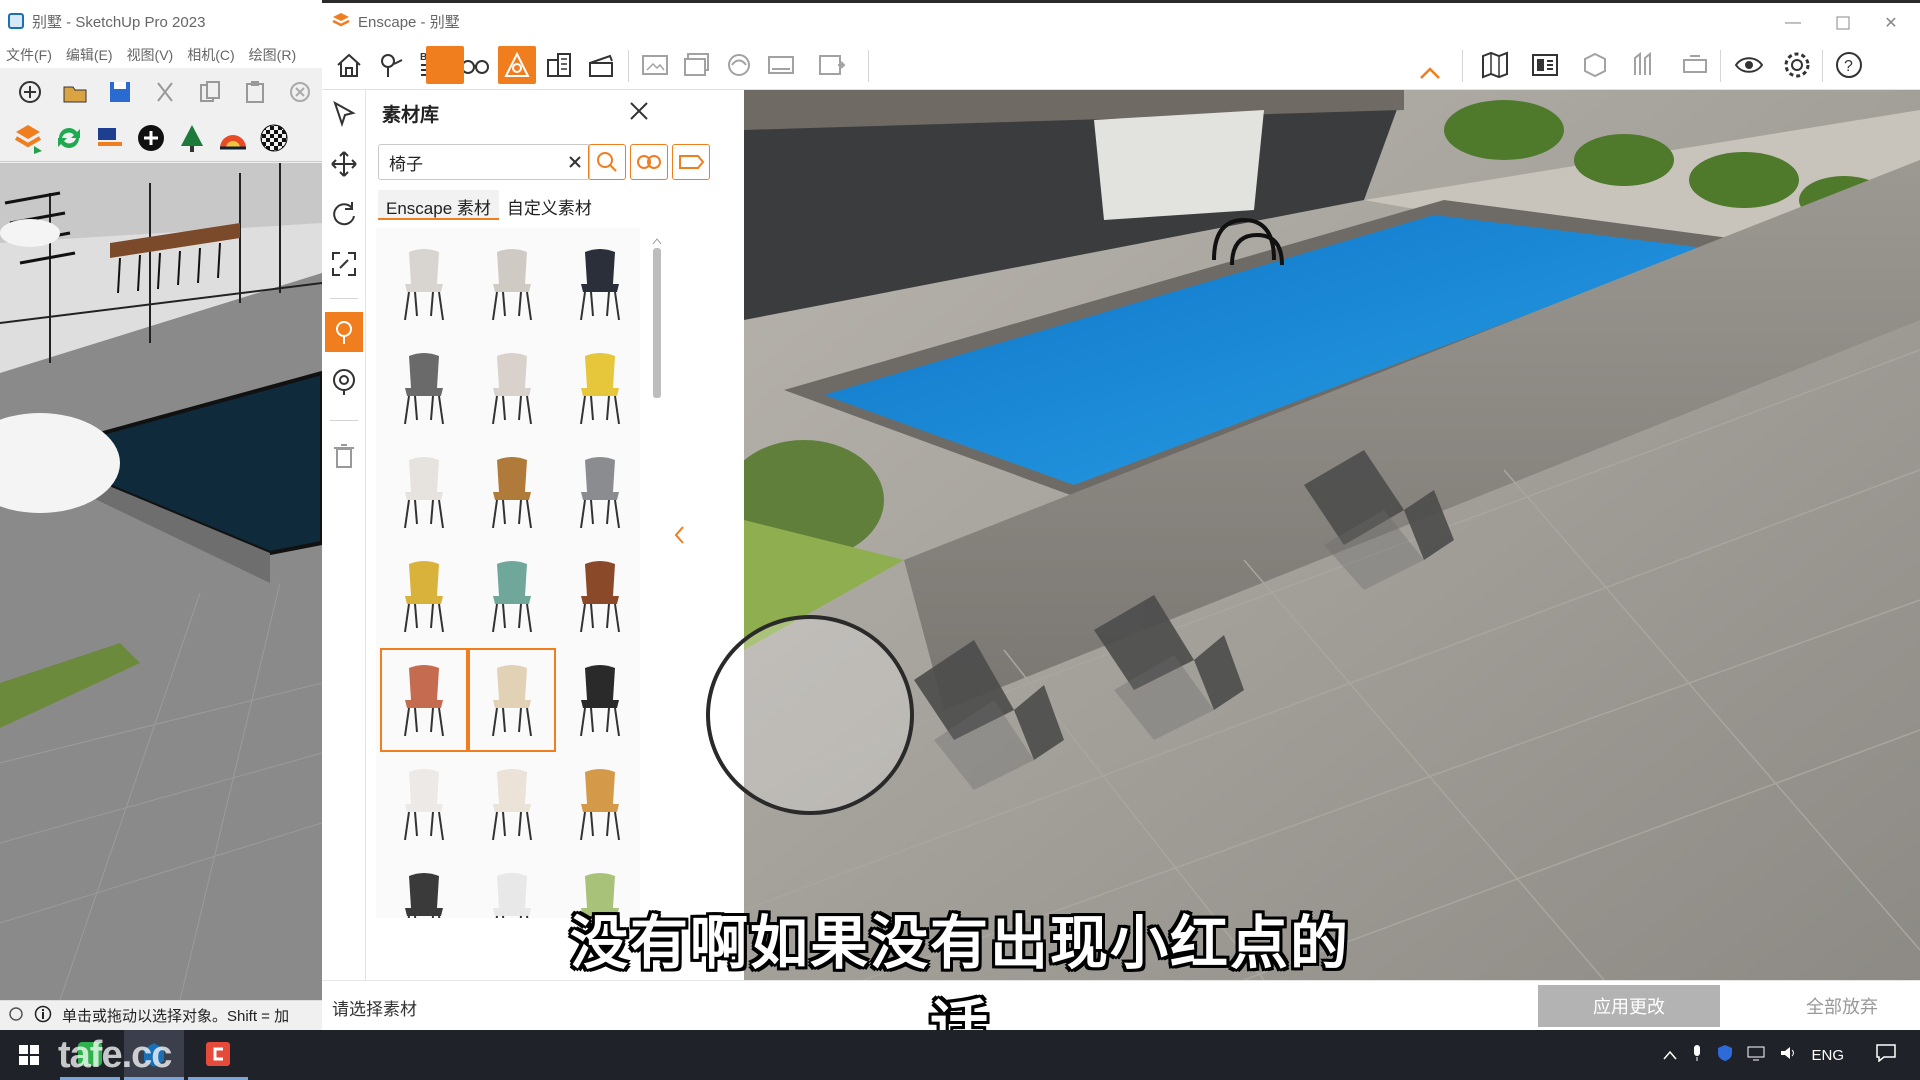 The image size is (1920, 1080). I want to click on asset-thumbnail-chair-dark-ghost, so click(598, 284).